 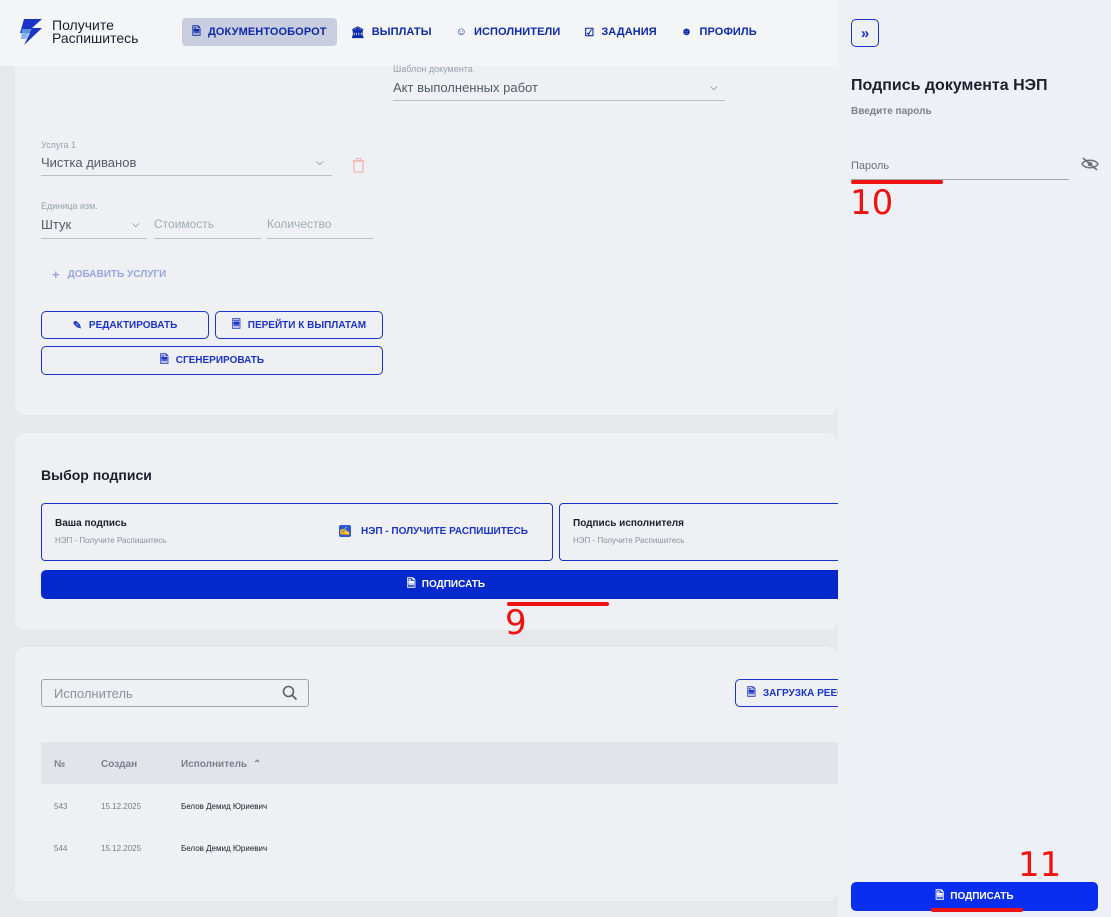 I want to click on add-service-label: ДОБАВИТЬ УСЛУГИ, so click(x=117, y=274).